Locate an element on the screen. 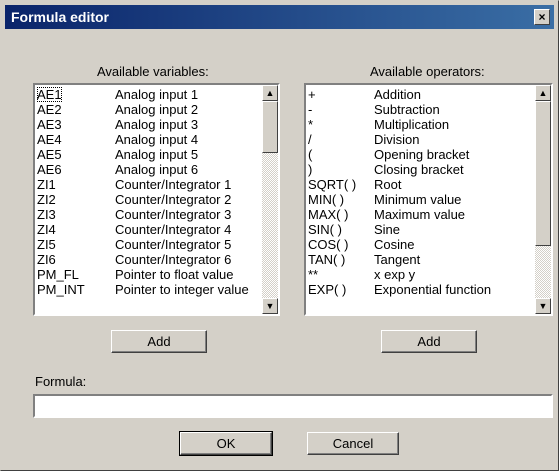 This screenshot has width=559, height=471. variable-name: AE2 is located at coordinates (49, 109).